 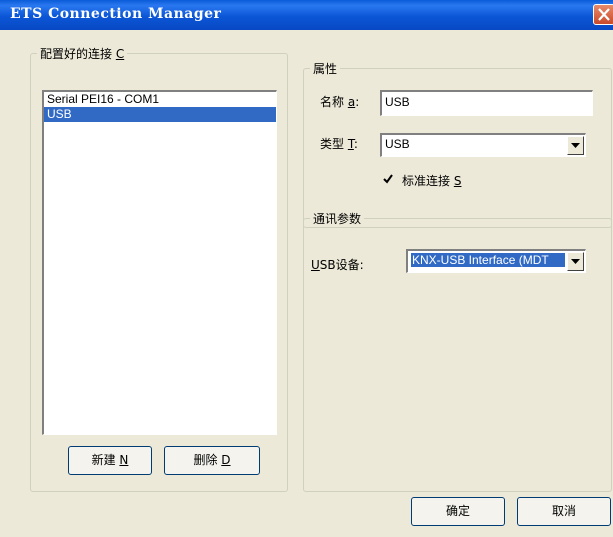 I want to click on standard-connection-checkbox, so click(x=388, y=179).